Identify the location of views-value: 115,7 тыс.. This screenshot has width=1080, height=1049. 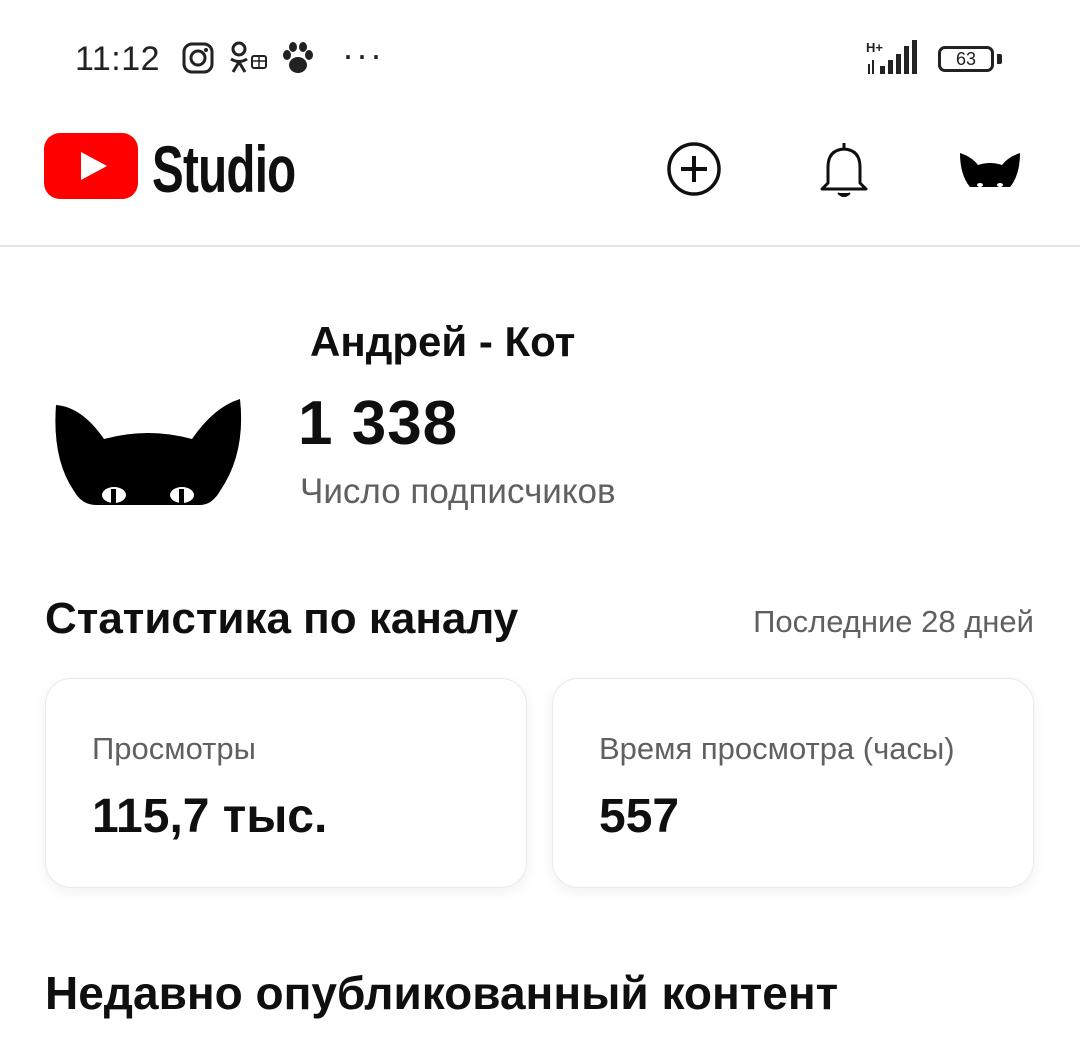
(210, 816).